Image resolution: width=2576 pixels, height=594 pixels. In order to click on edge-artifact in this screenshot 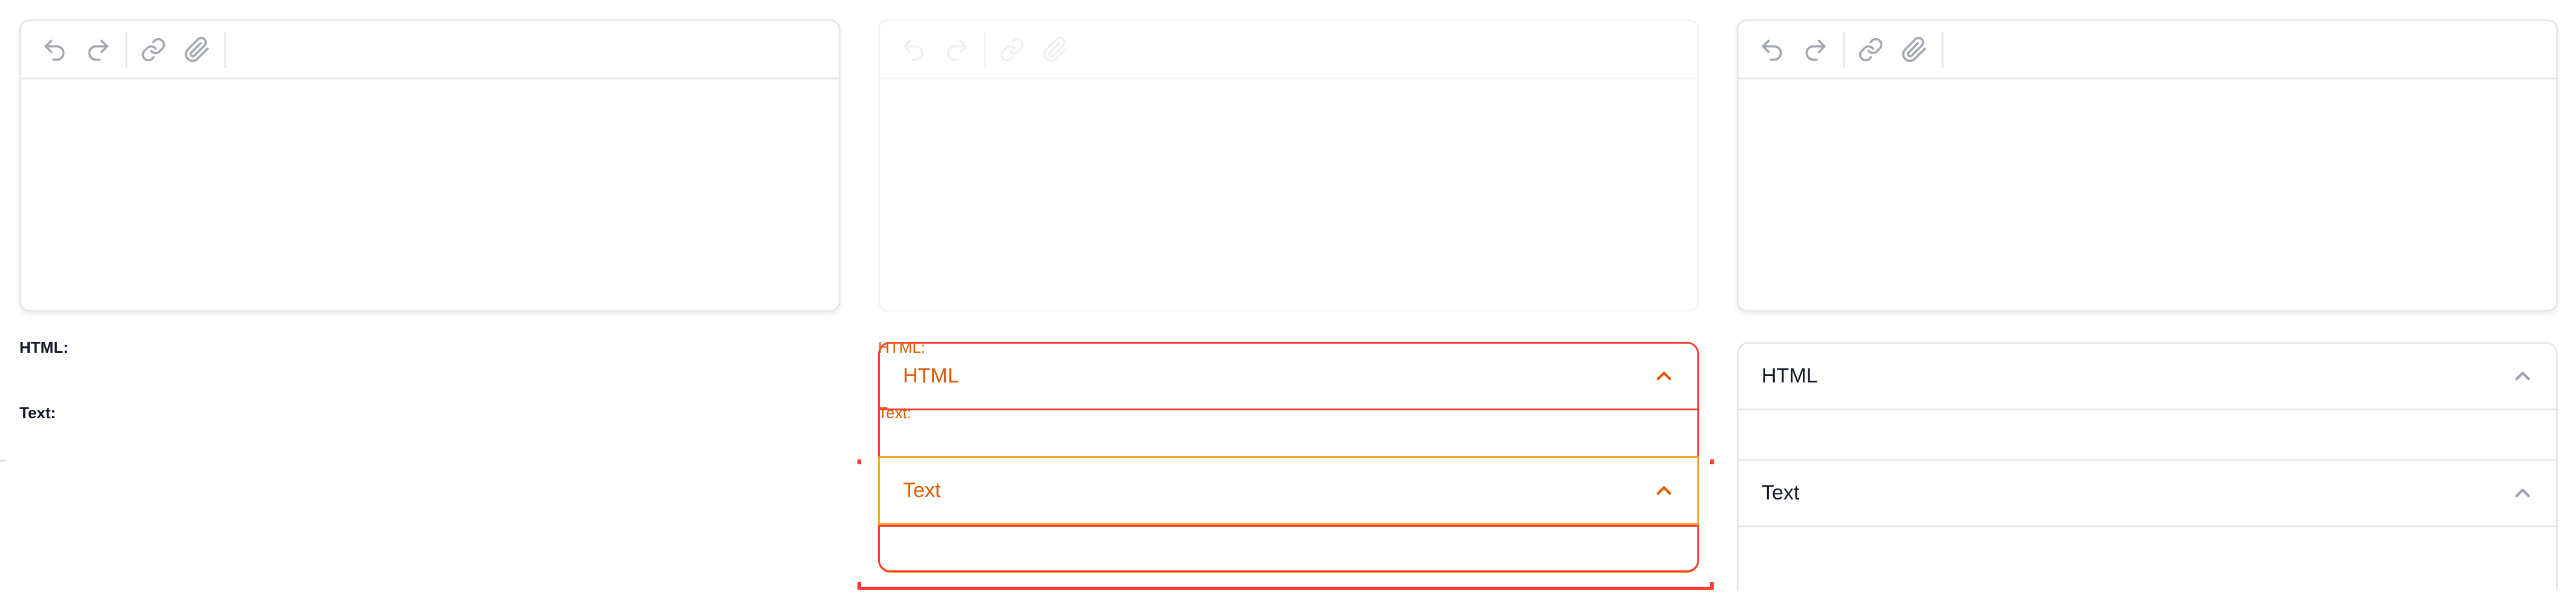, I will do `click(3, 460)`.